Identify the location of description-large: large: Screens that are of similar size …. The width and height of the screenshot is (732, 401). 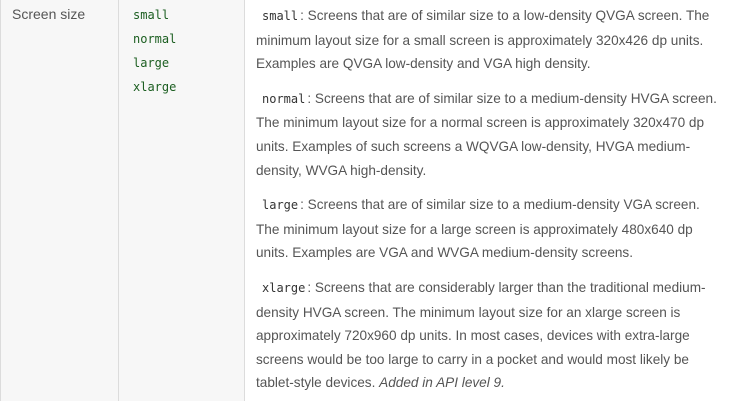
(488, 229).